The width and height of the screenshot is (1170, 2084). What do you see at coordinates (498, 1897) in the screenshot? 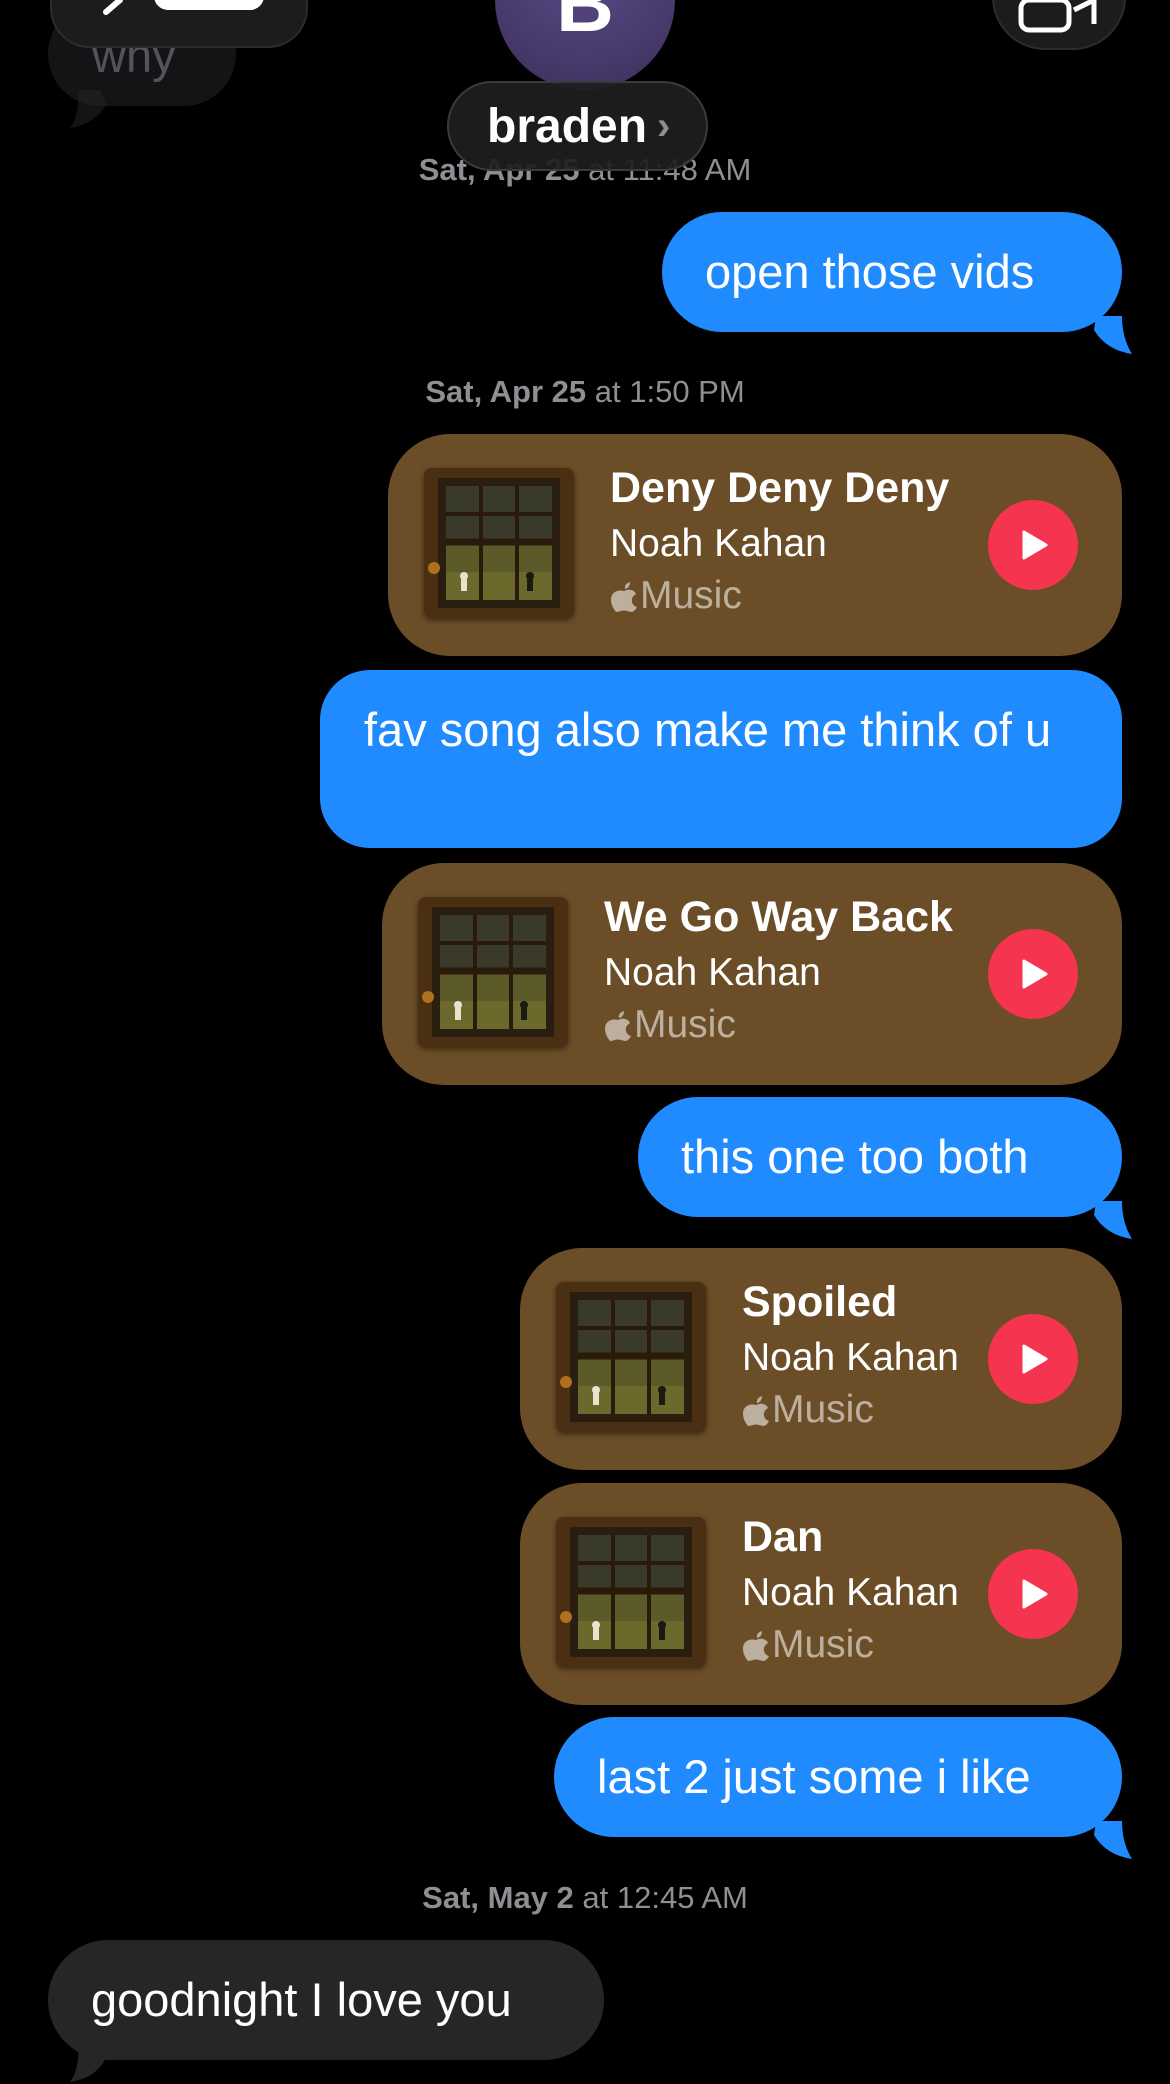
I see `timestamp-day: Sat, May 2` at bounding box center [498, 1897].